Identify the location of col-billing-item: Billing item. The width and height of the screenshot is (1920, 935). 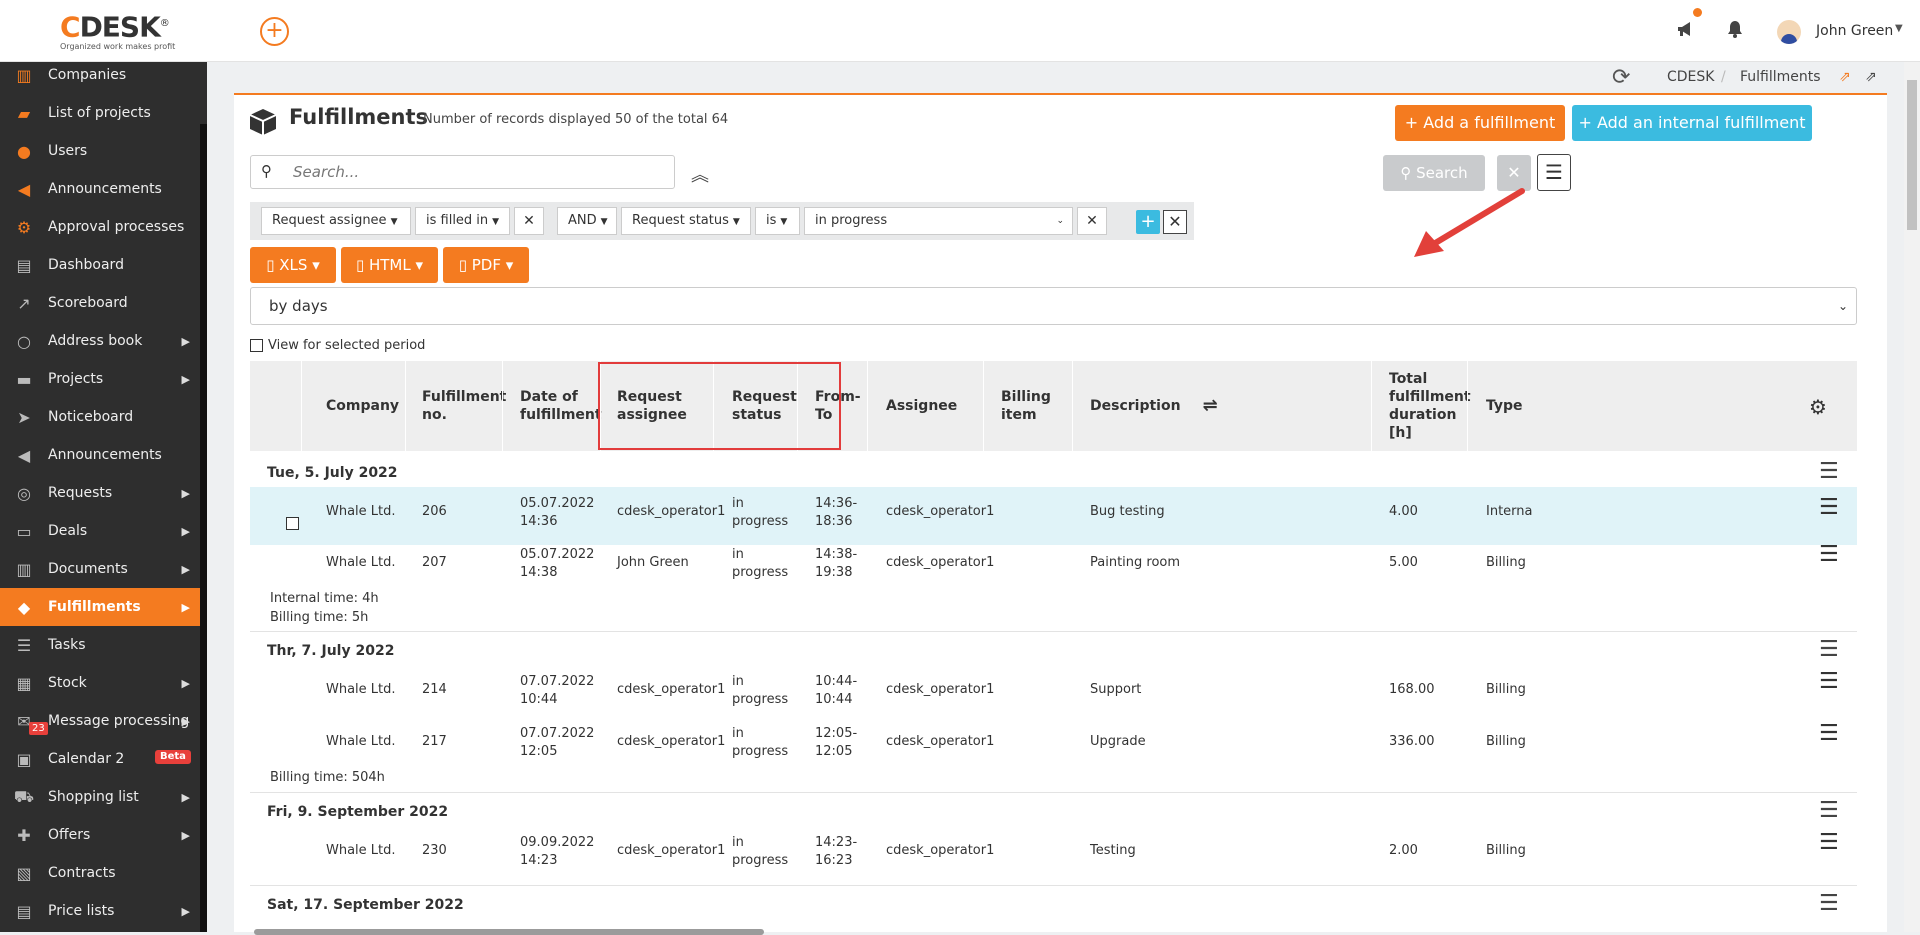
(1026, 406).